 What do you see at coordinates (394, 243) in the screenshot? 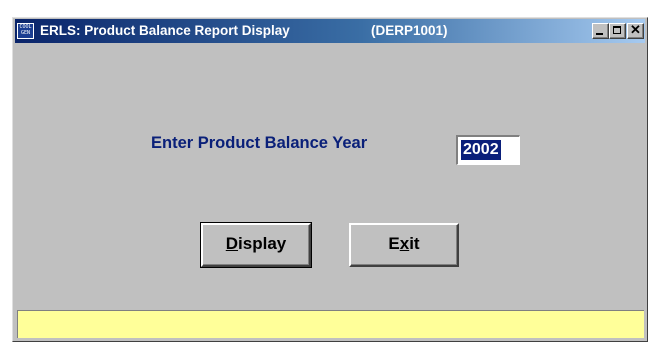
I see `exit-label-pre: E` at bounding box center [394, 243].